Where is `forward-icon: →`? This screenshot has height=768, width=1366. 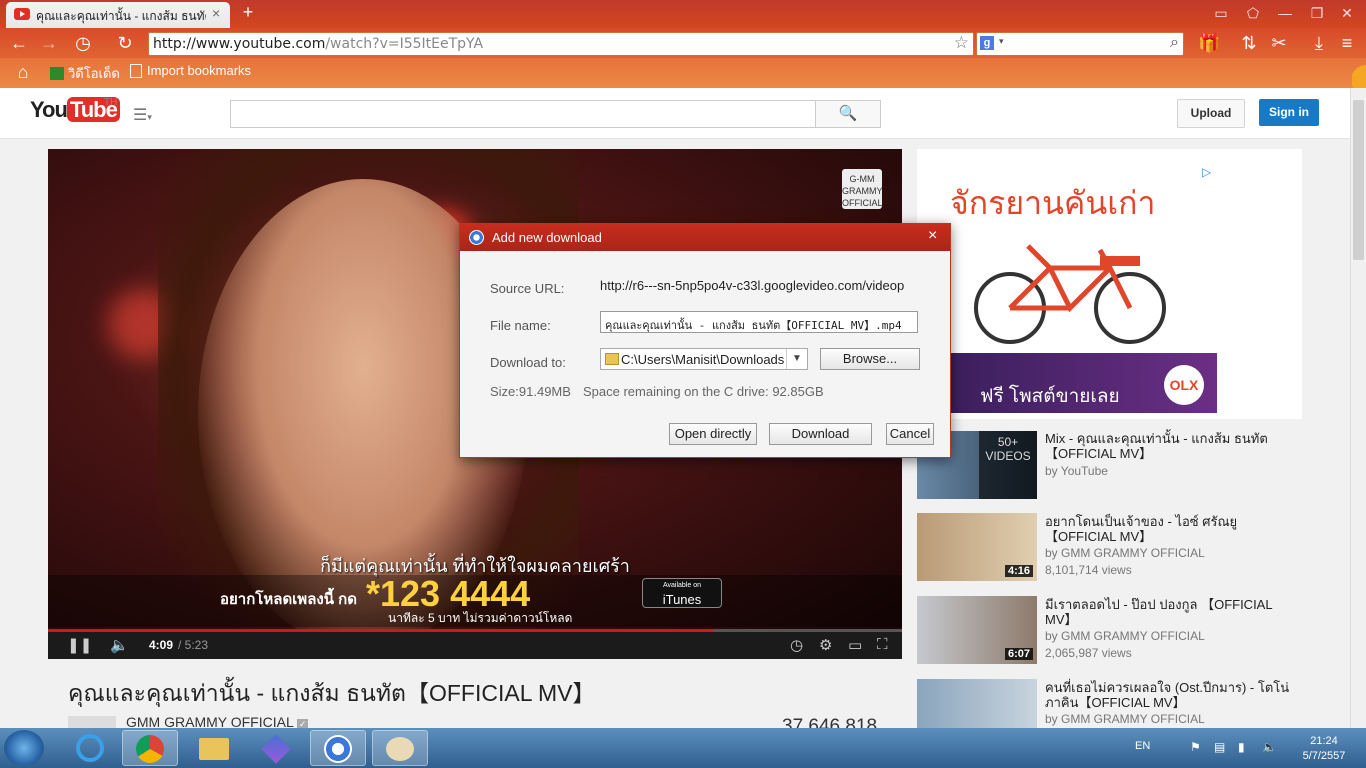 forward-icon: → is located at coordinates (49, 43).